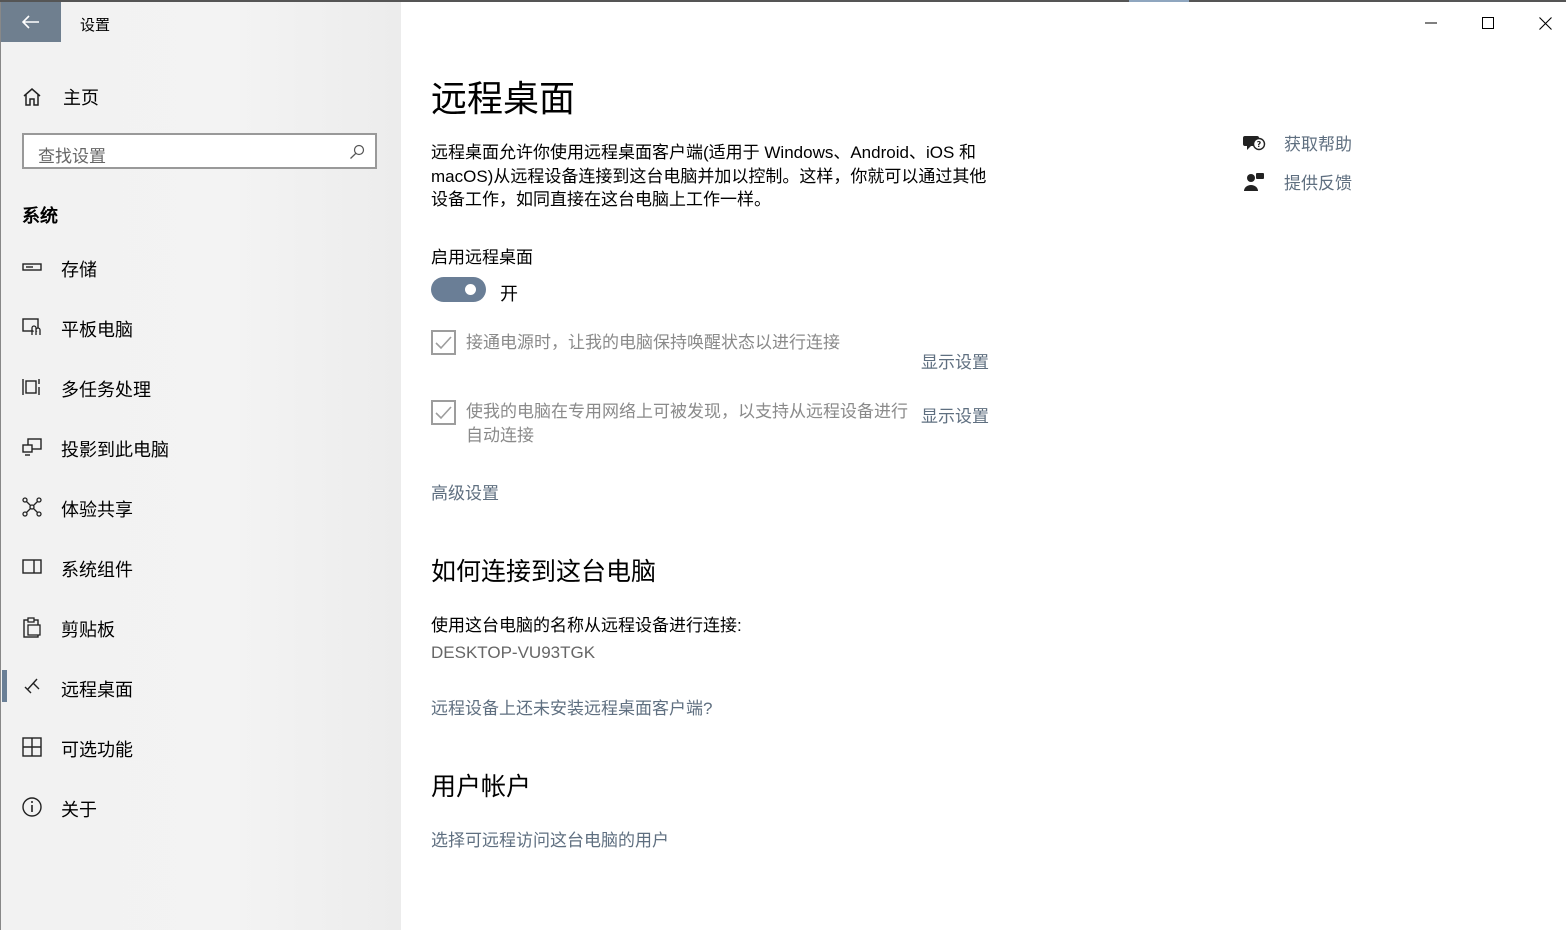 This screenshot has width=1566, height=930. Describe the element at coordinates (550, 838) in the screenshot. I see `select-users-link: 选择可远程访问这台电脑的用户` at that location.